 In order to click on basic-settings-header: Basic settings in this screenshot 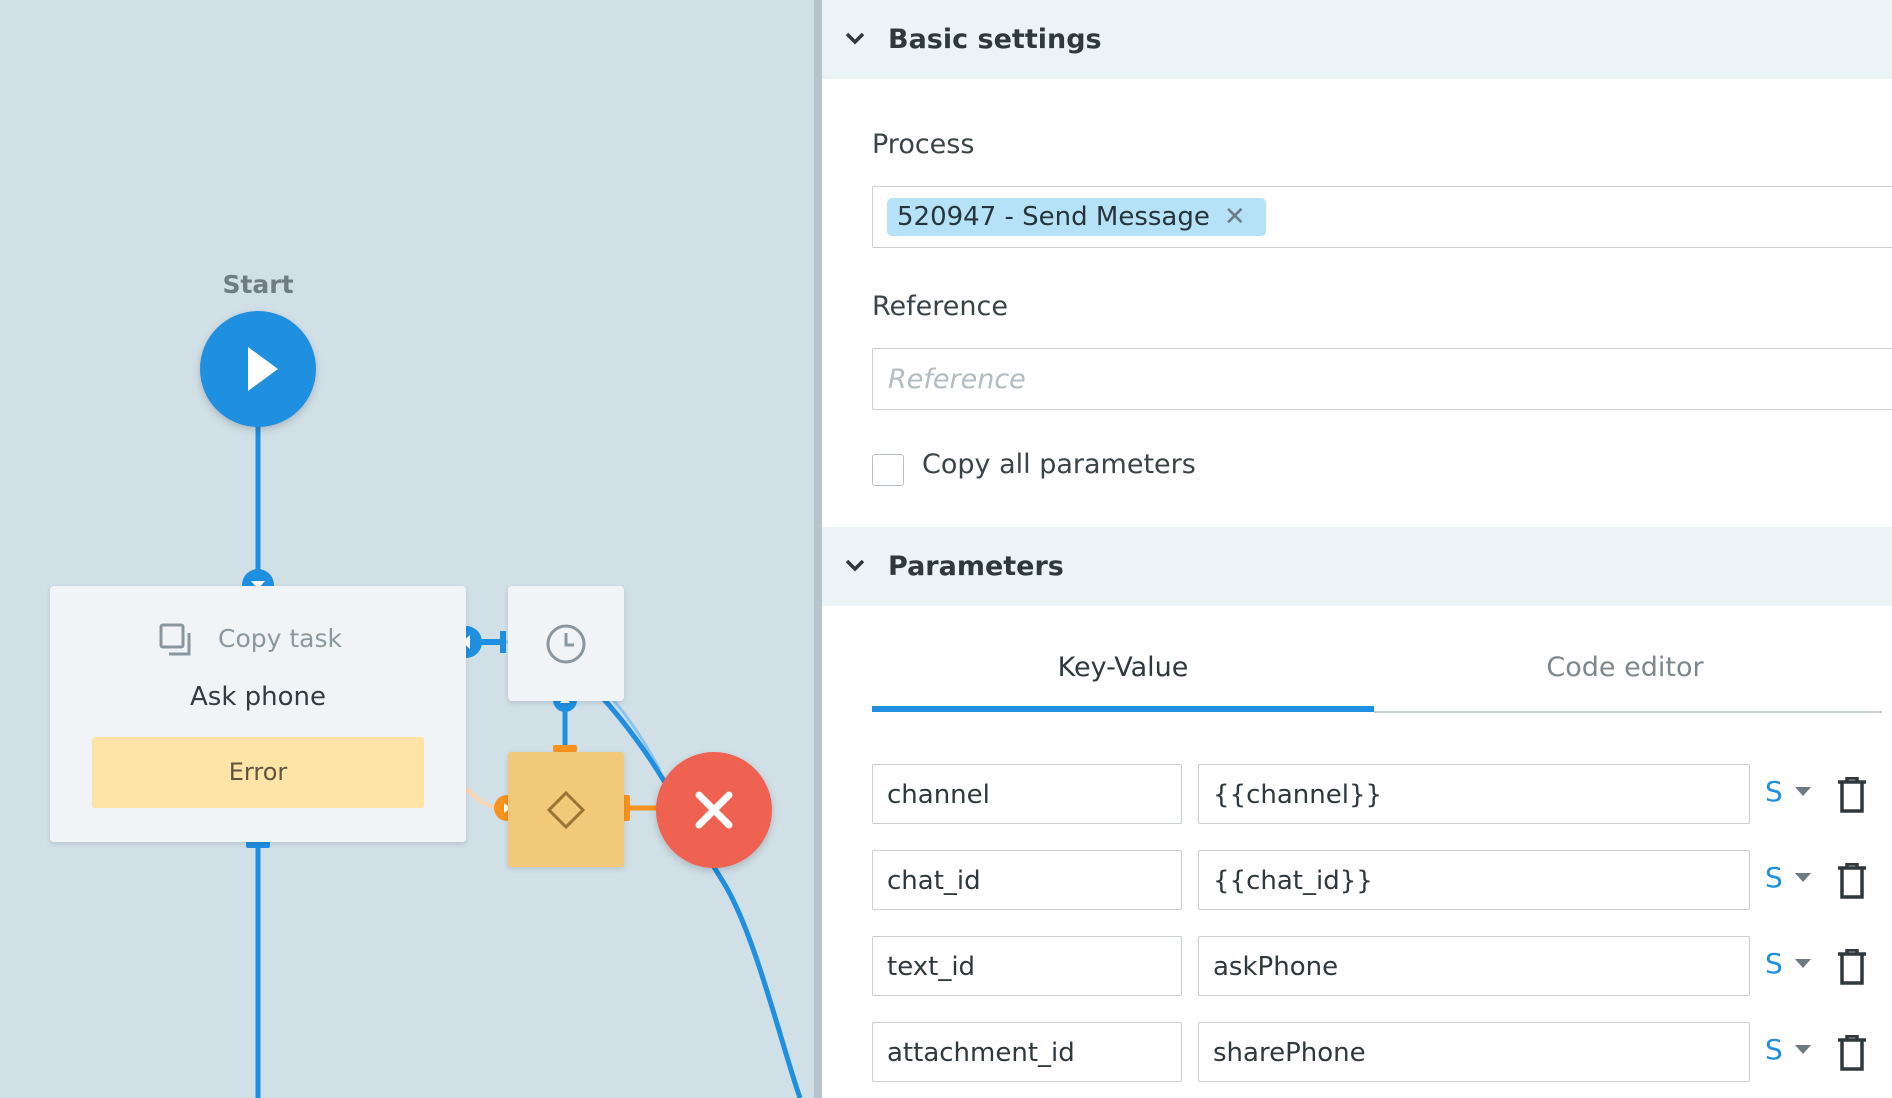, I will do `click(1357, 39)`.